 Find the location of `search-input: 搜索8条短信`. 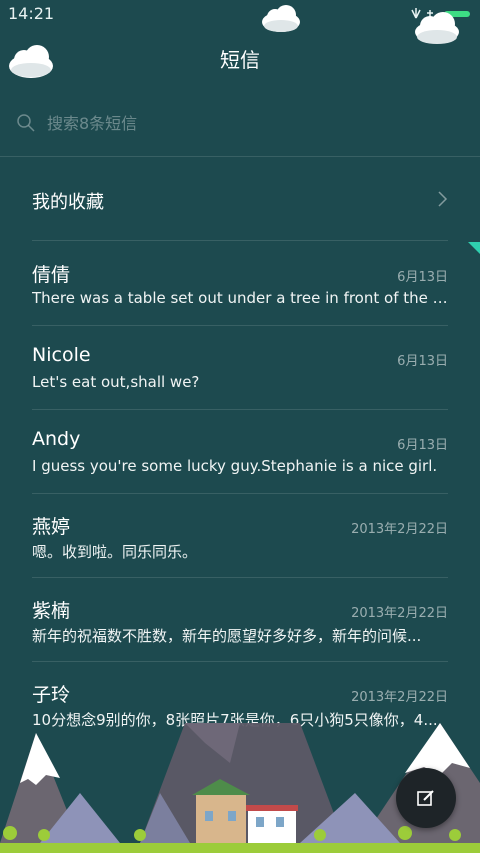

search-input: 搜索8条短信 is located at coordinates (92, 122).